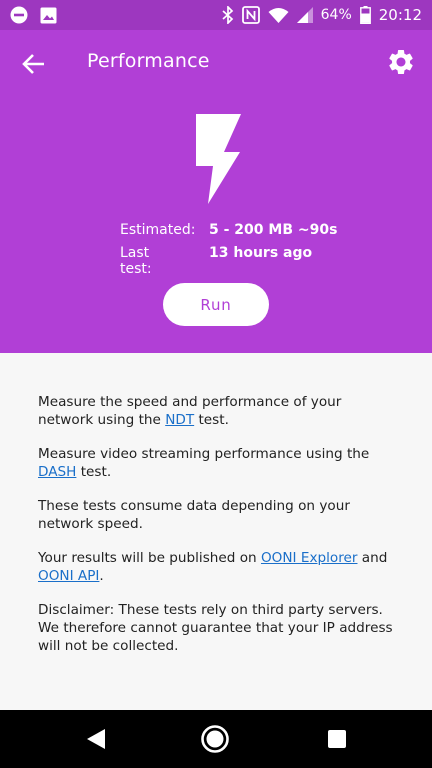  Describe the element at coordinates (33, 15) in the screenshot. I see `status-bar-left` at that location.